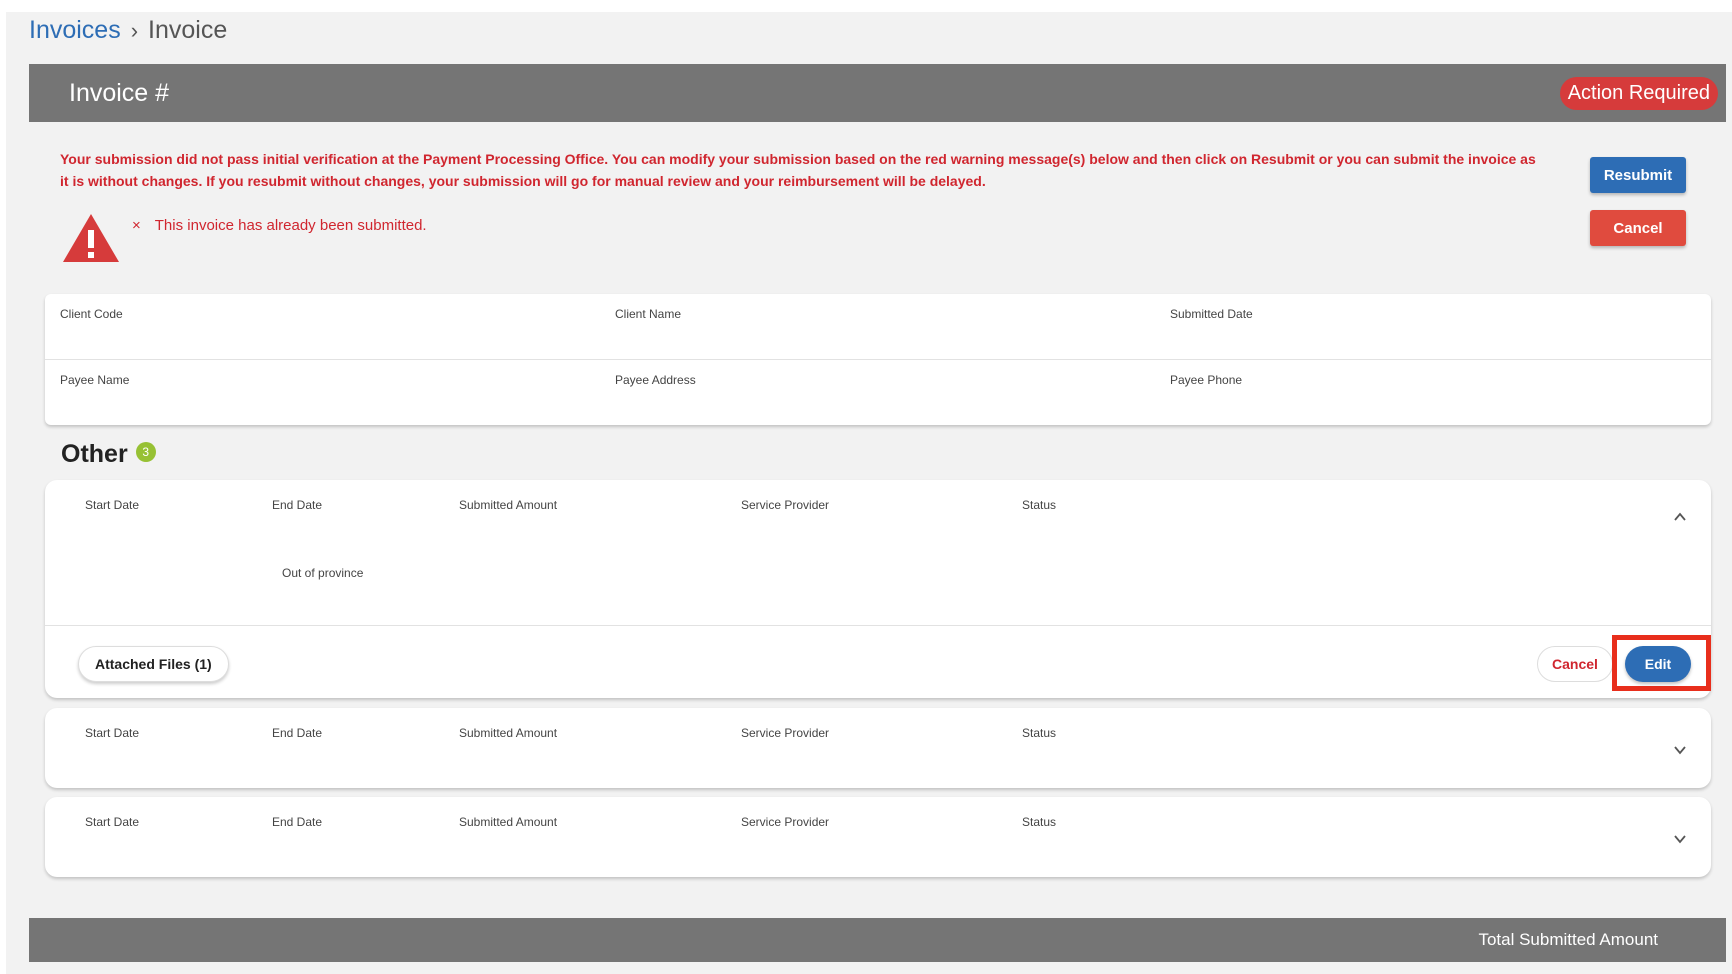  Describe the element at coordinates (323, 573) in the screenshot. I see `category-value: Out of province` at that location.